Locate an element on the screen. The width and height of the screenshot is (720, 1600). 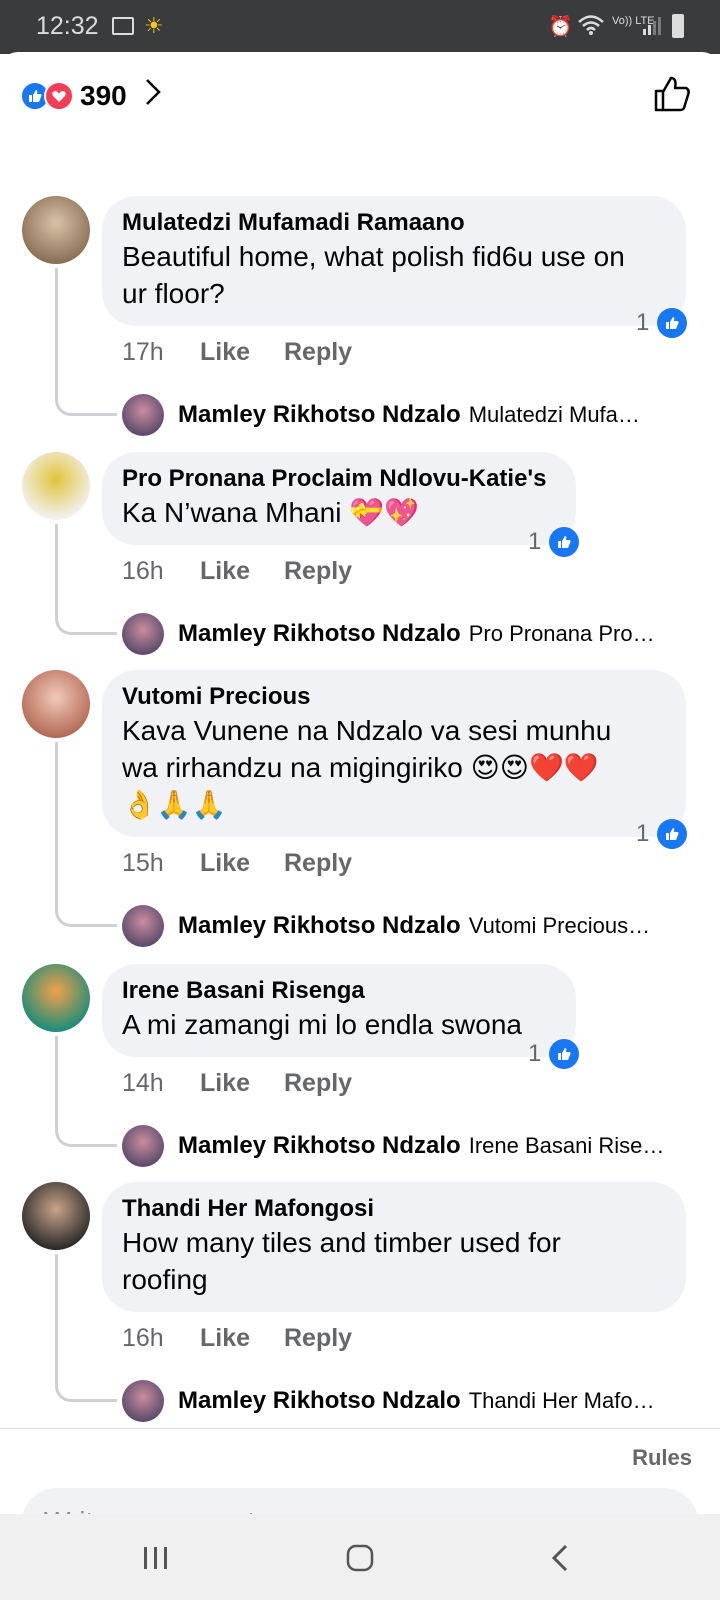
recent-apps-button is located at coordinates (156, 1558).